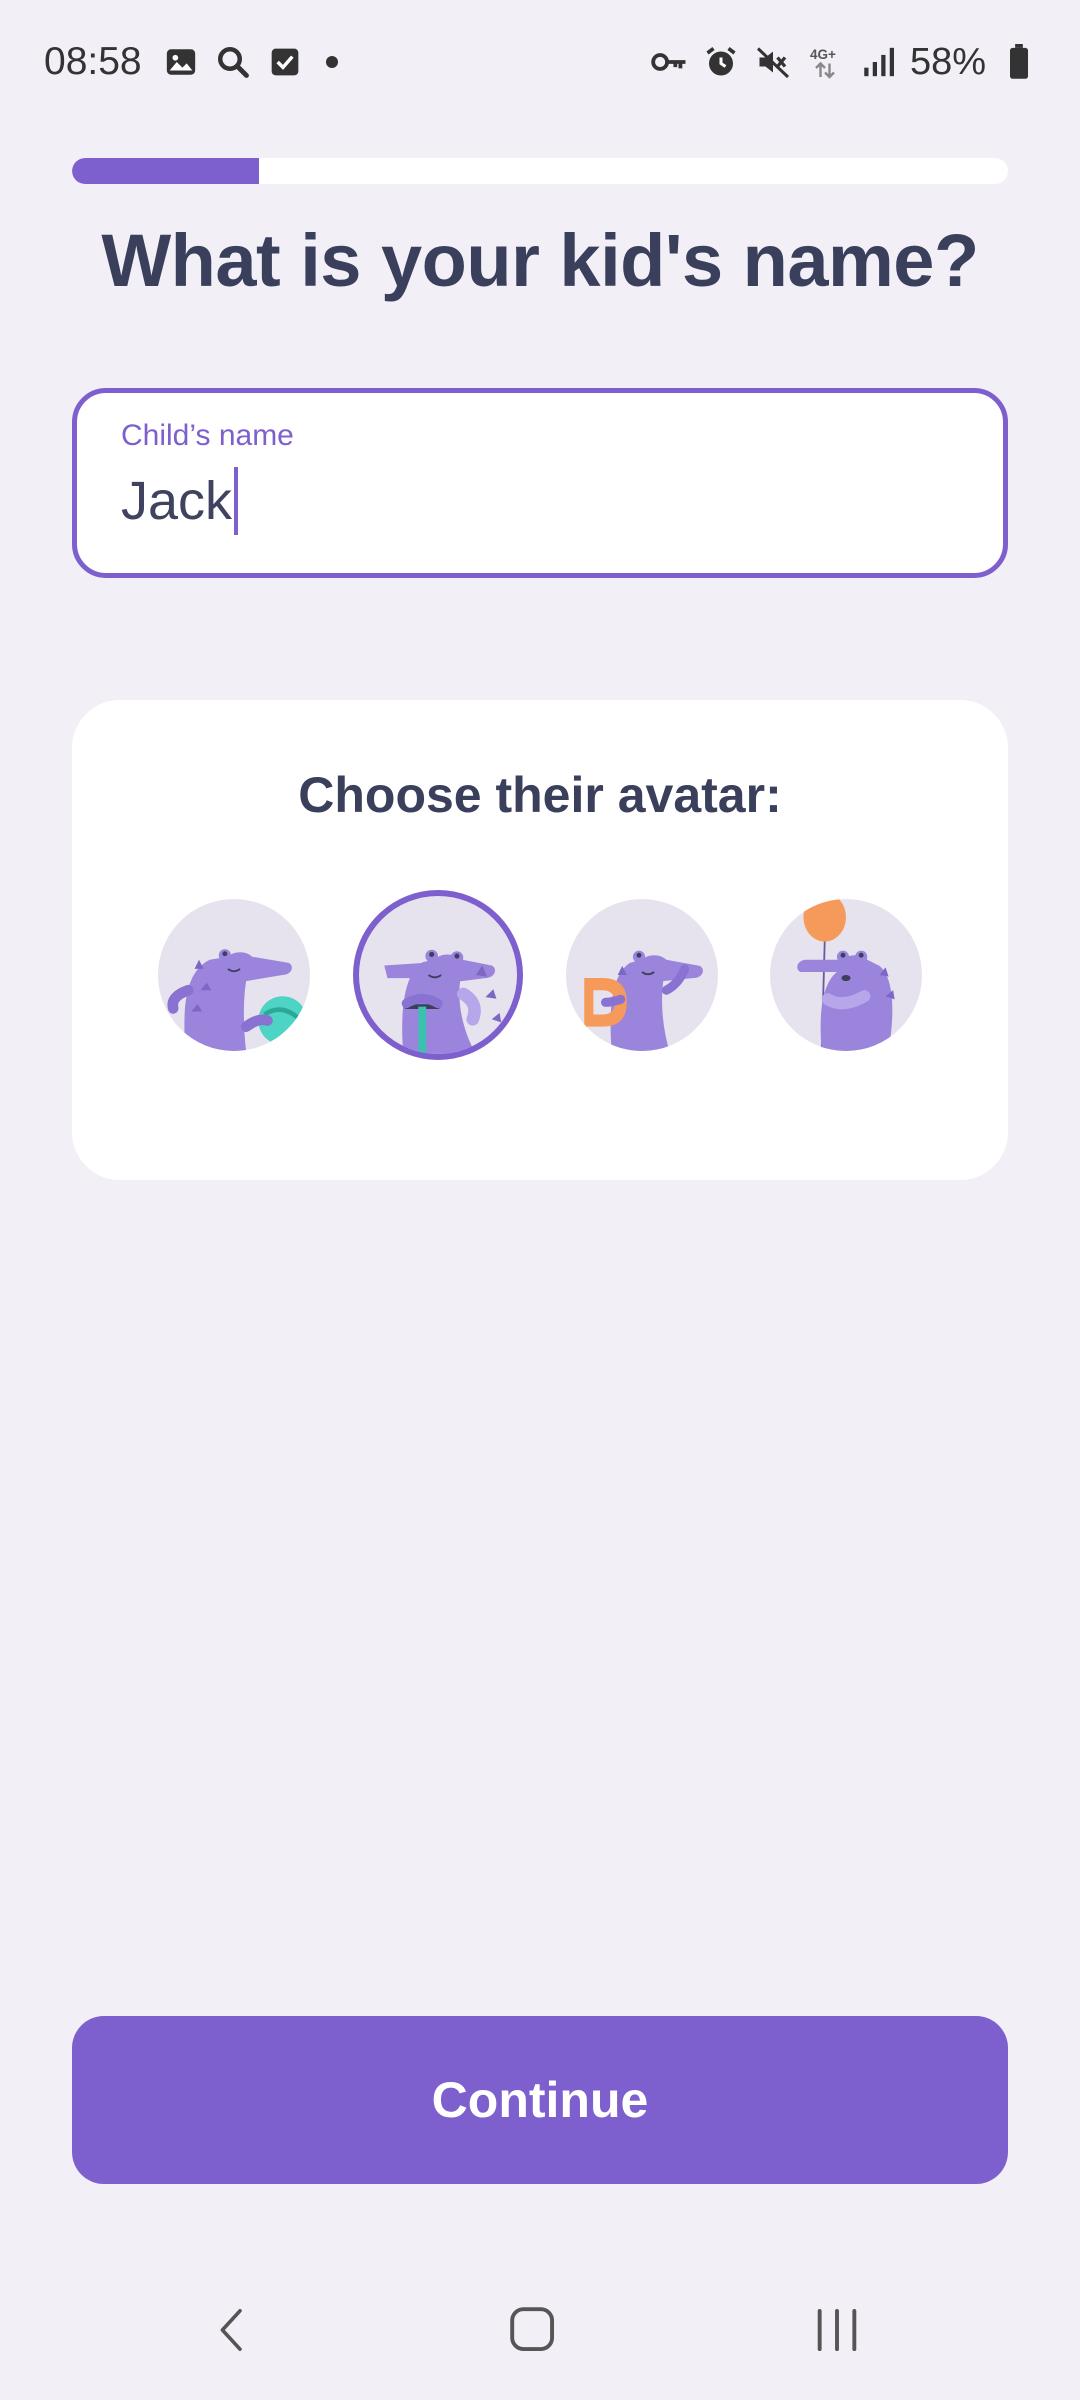  I want to click on back-icon, so click(231, 2330).